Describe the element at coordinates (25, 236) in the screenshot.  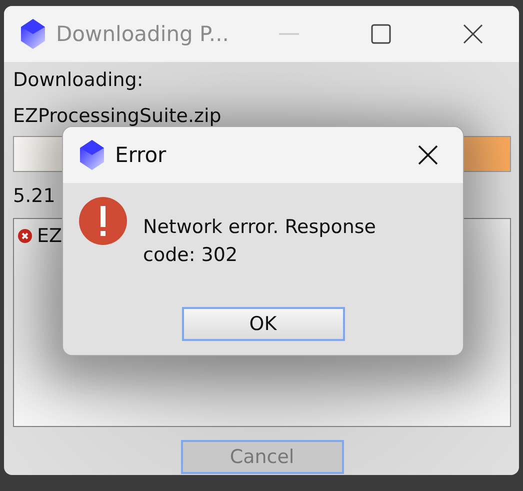
I see `error-icon` at that location.